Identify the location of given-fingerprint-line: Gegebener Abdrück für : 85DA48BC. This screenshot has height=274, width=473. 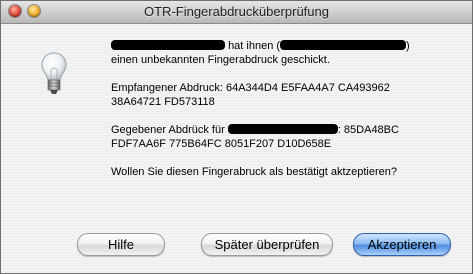
(286, 130).